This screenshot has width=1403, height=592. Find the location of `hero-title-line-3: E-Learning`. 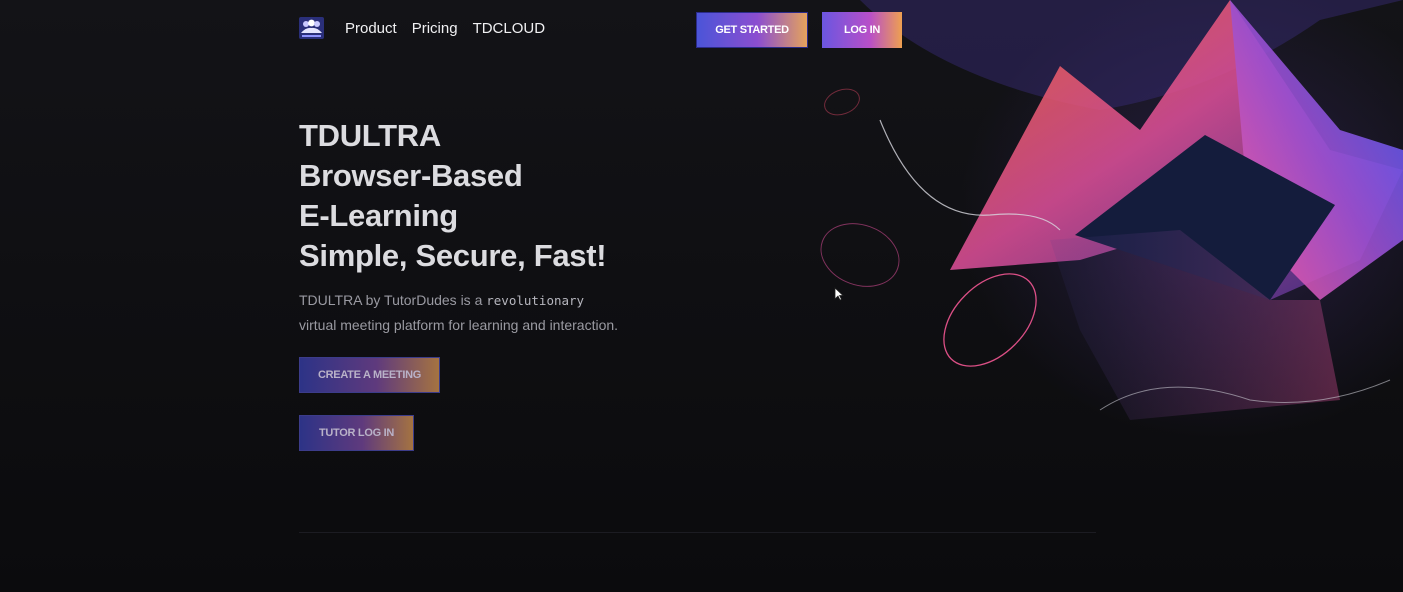

hero-title-line-3: E-Learning is located at coordinates (378, 215).